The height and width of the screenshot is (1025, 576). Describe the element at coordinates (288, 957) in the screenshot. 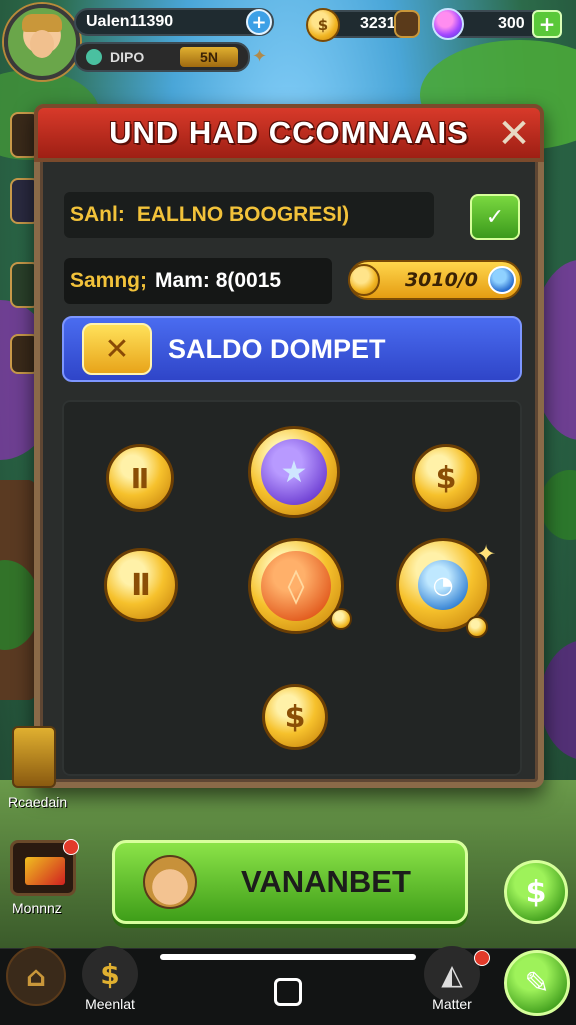

I see `home-indicator` at that location.